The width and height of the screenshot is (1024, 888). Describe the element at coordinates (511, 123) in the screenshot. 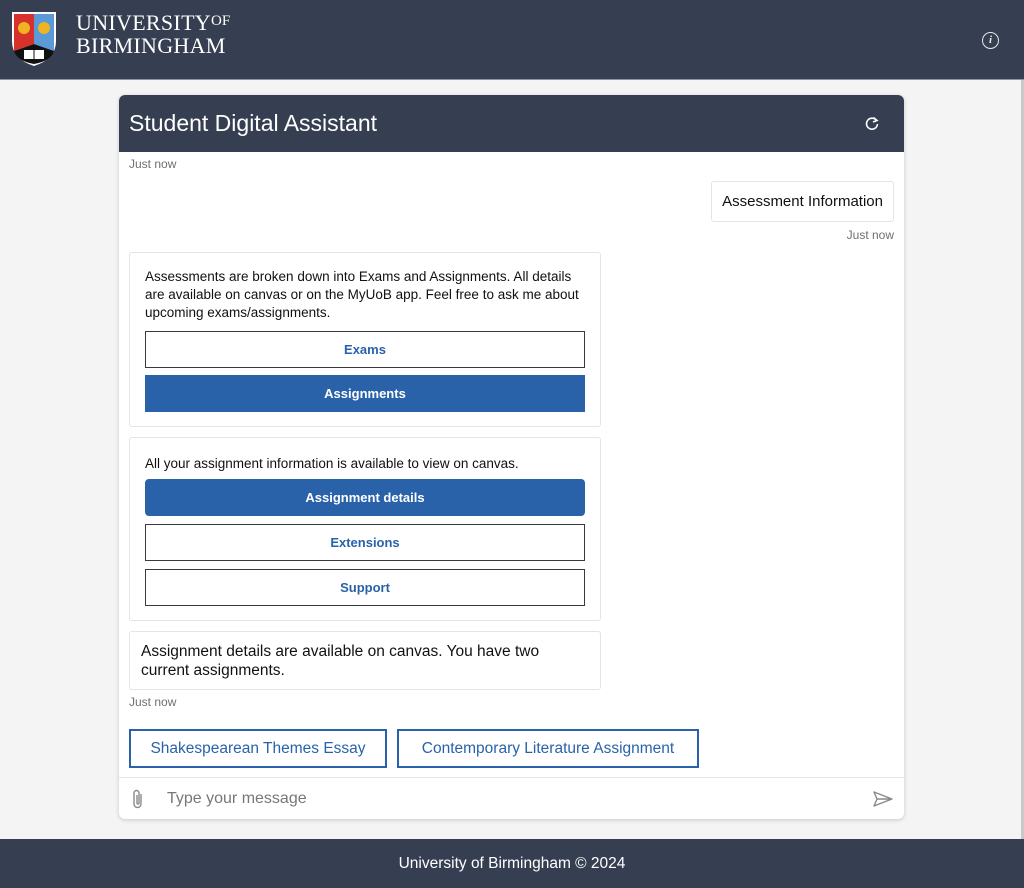

I see `chat-header: Student Digital Assistant` at that location.